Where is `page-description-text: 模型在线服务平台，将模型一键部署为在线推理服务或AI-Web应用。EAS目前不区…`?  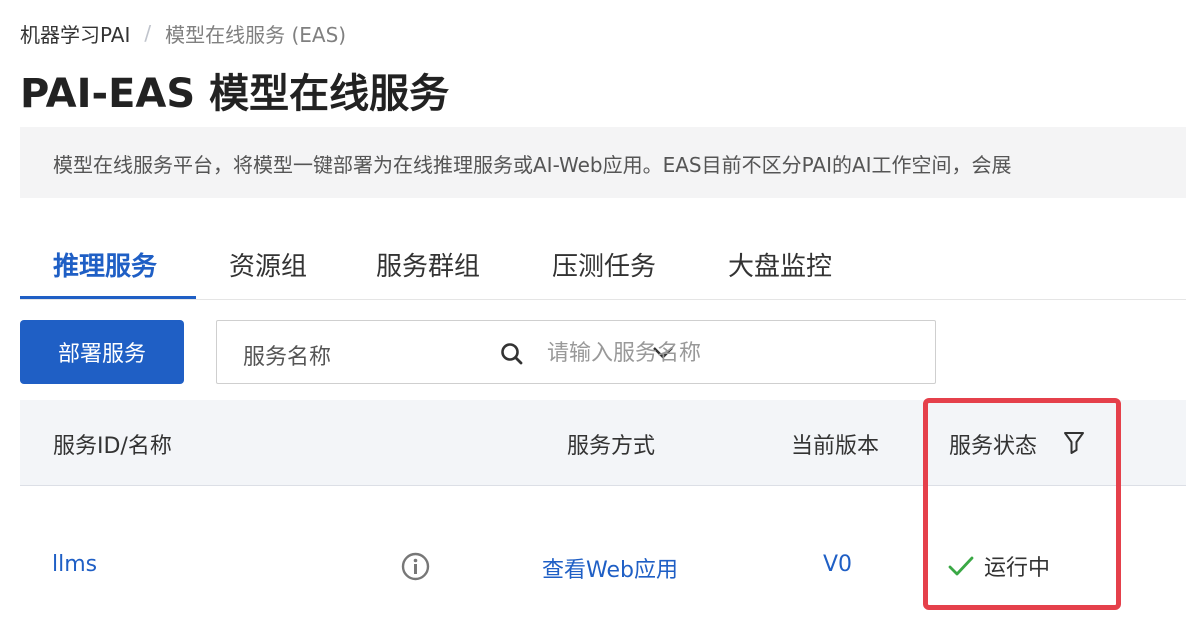 page-description-text: 模型在线服务平台，将模型一键部署为在线推理服务或AI-Web应用。EAS目前不区… is located at coordinates (532, 165).